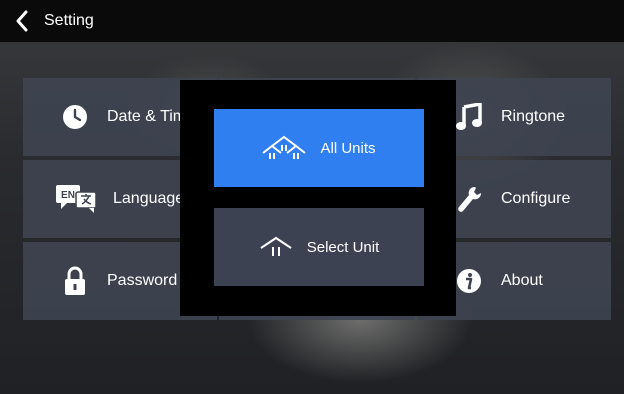 This screenshot has height=394, width=624. What do you see at coordinates (68, 195) in the screenshot?
I see `svg-text: EN` at bounding box center [68, 195].